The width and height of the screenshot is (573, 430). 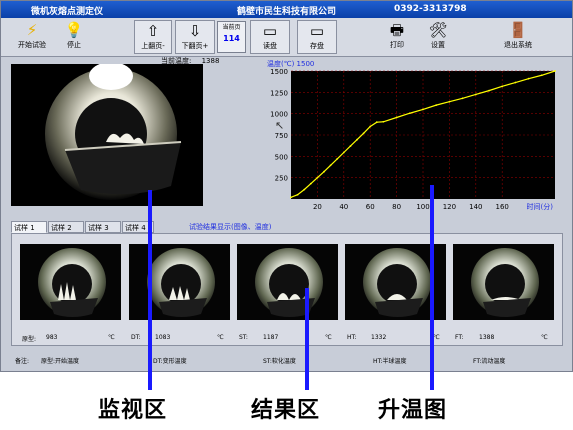 What do you see at coordinates (170, 361) in the screenshot?
I see `note-item: DT:变形温度` at bounding box center [170, 361].